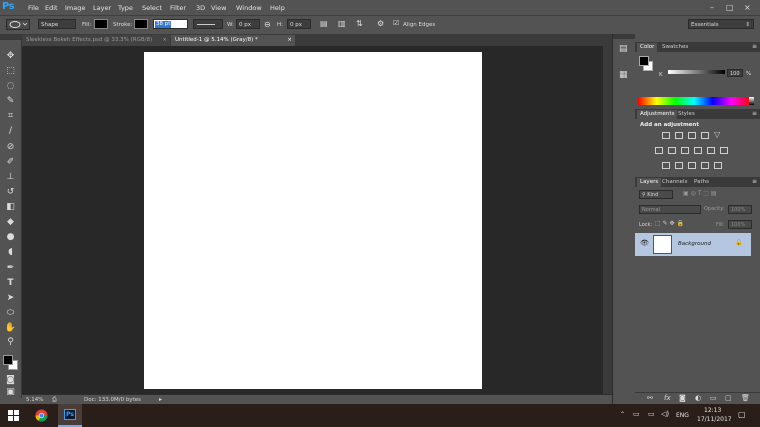 This screenshot has height=427, width=760. I want to click on notifications-icon: ▢, so click(742, 414).